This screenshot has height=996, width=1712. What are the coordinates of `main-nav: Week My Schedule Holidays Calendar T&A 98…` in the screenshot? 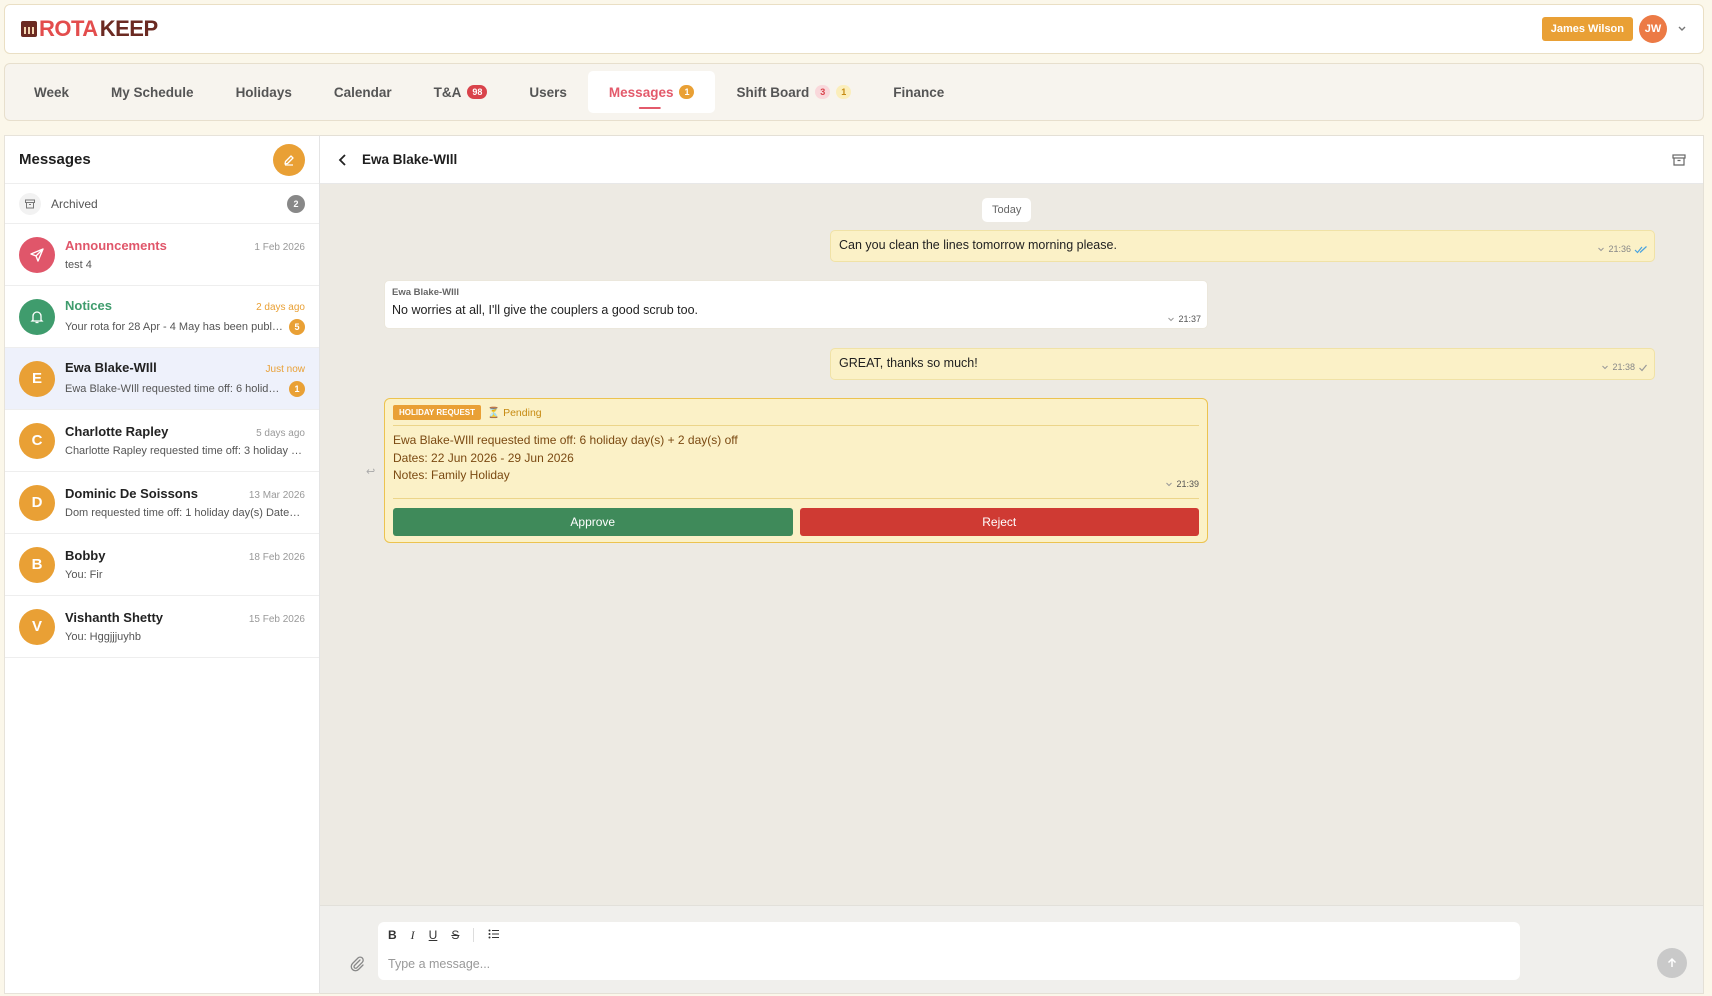 It's located at (854, 92).